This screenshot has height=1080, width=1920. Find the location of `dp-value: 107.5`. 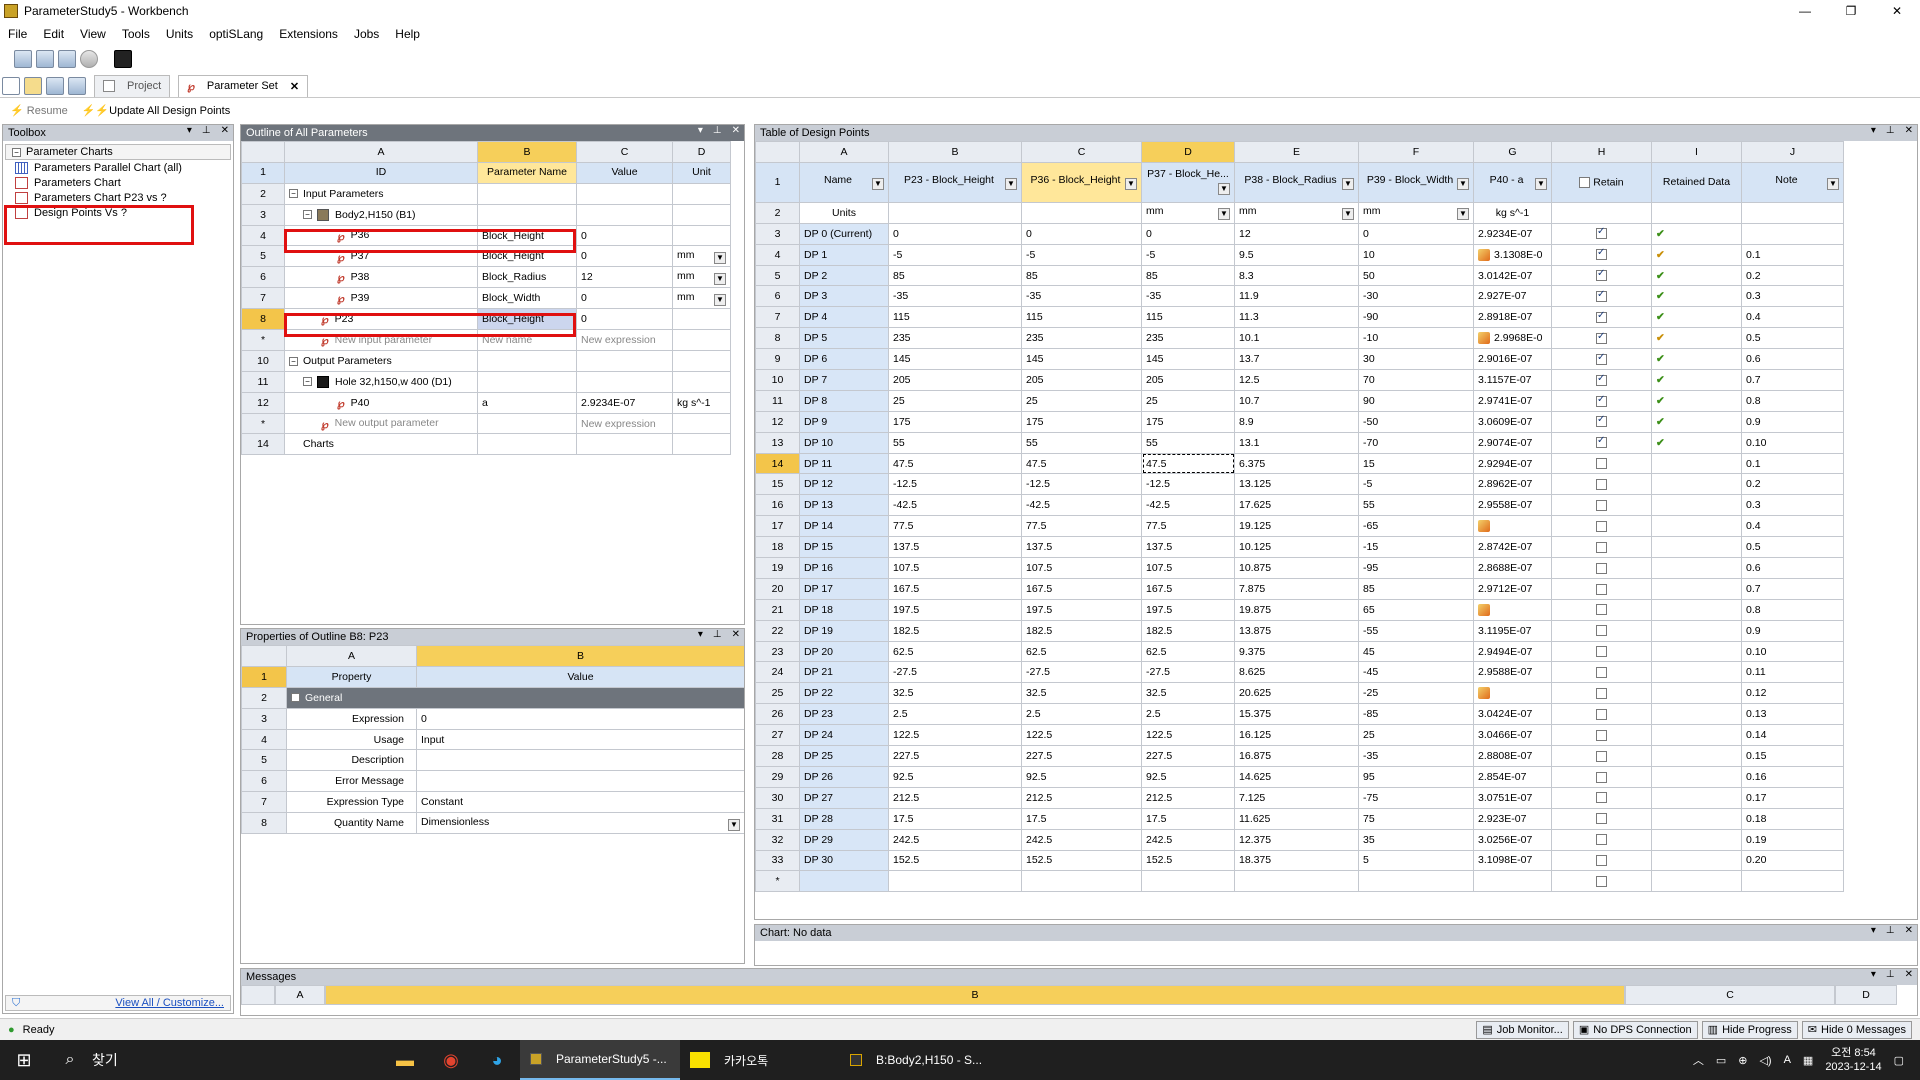

dp-value: 107.5 is located at coordinates (955, 568).